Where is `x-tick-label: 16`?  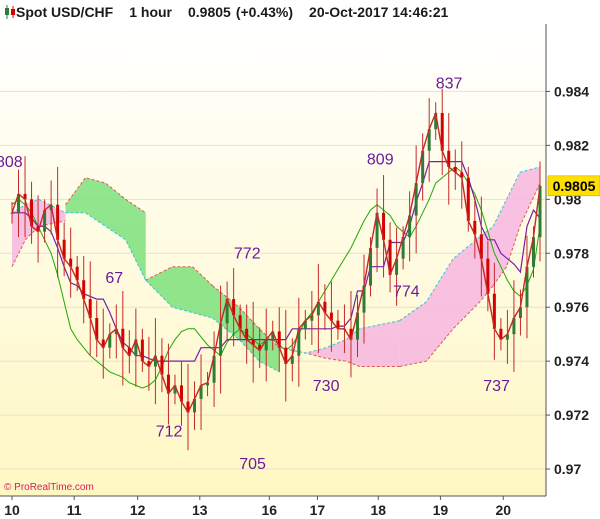 x-tick-label: 16 is located at coordinates (270, 510).